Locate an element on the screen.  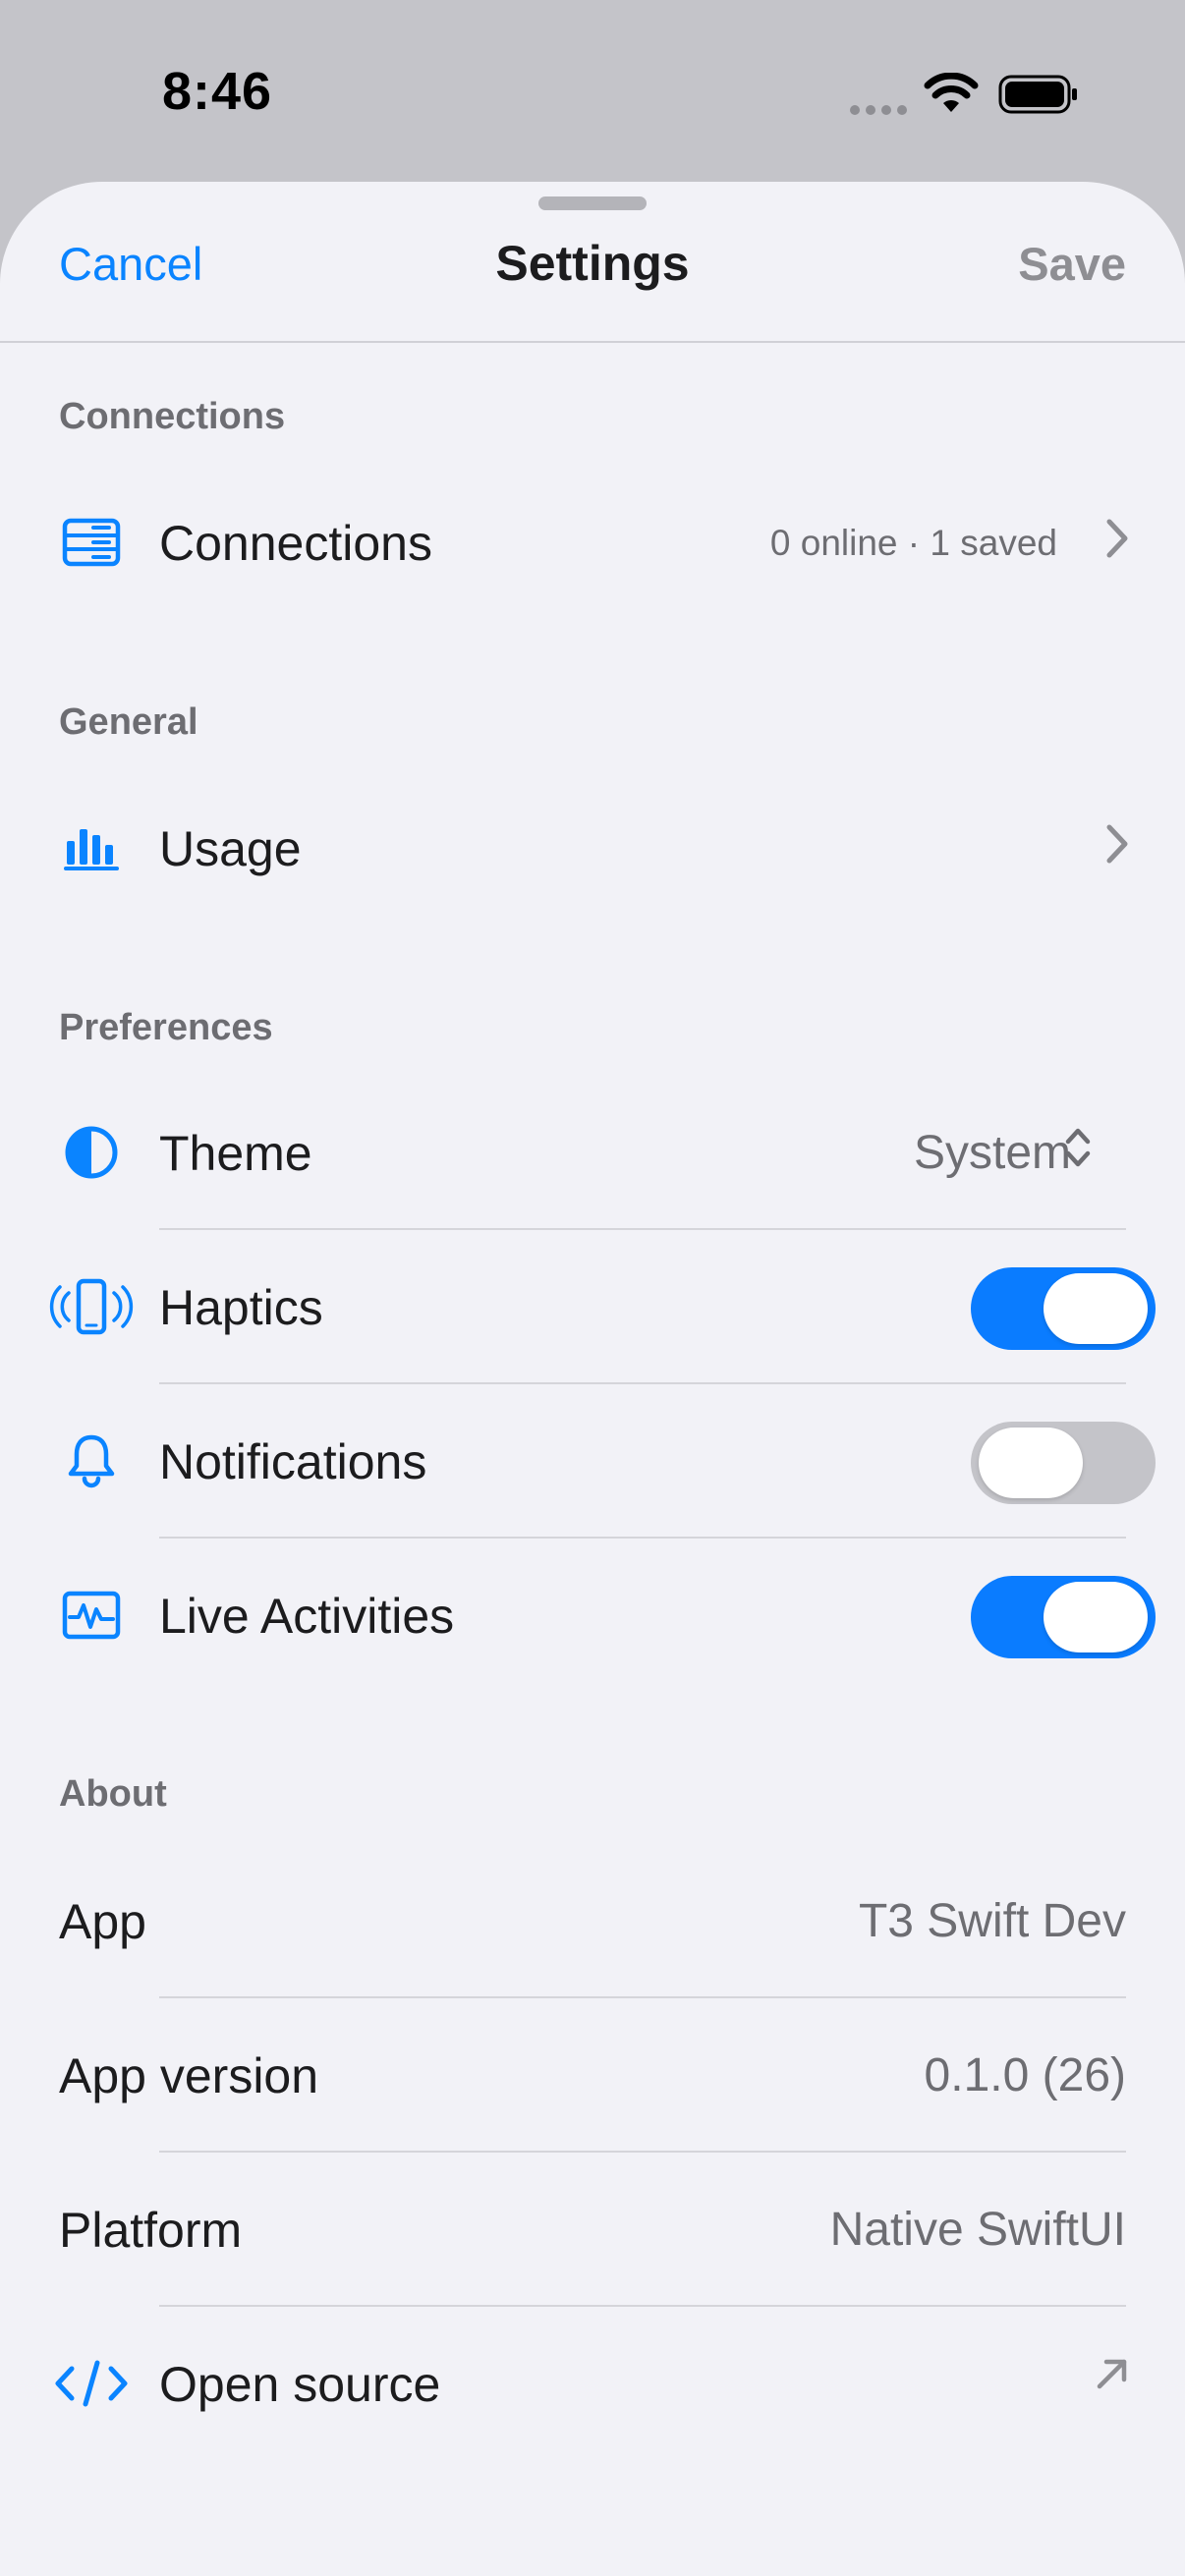
contrast-icon is located at coordinates (92, 1152).